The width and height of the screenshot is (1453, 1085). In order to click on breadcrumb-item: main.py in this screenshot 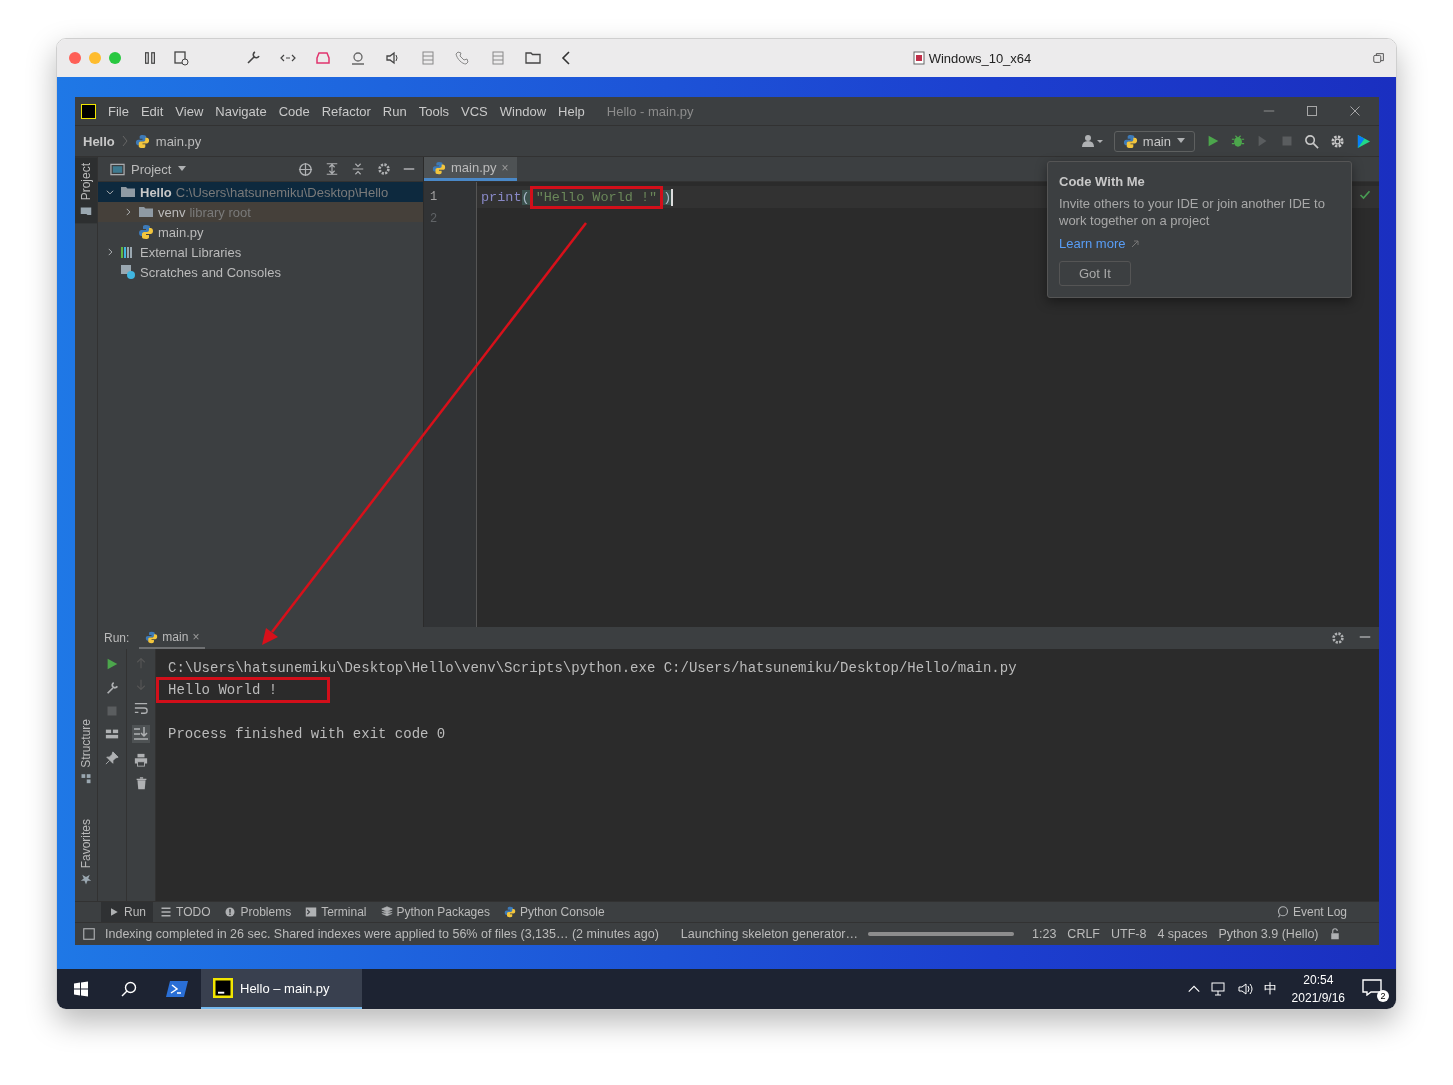, I will do `click(178, 141)`.